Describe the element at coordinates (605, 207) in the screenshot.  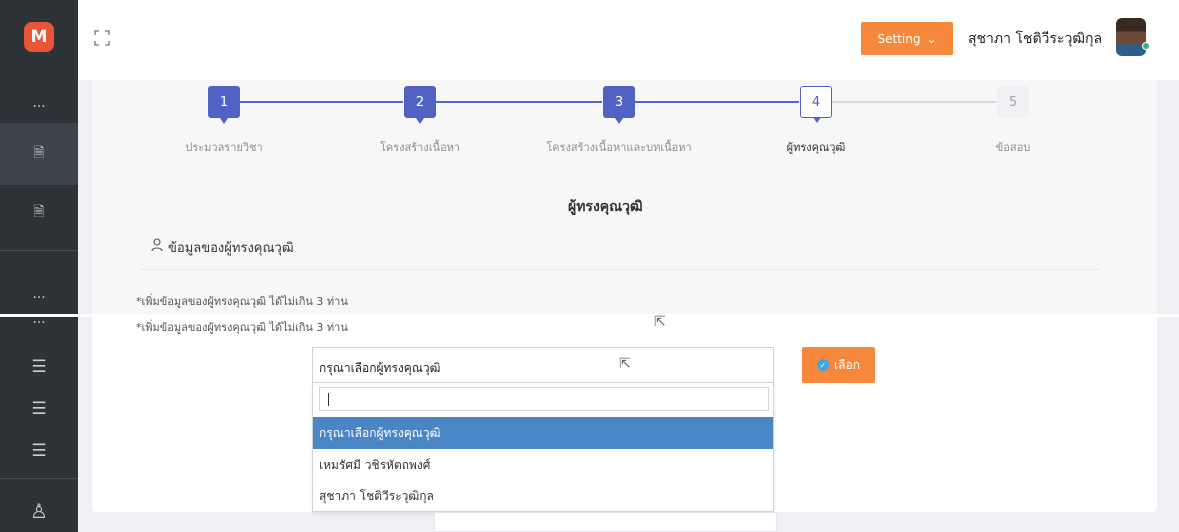
I see `section-title: ผู้ทรงคุณวุฒิ` at that location.